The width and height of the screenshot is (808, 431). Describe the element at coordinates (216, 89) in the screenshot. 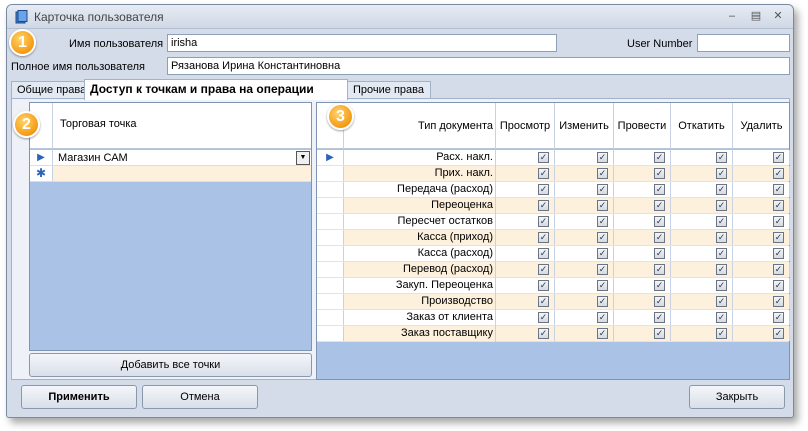

I see `tab-access-points: Доступ к точкам и права на операции` at that location.